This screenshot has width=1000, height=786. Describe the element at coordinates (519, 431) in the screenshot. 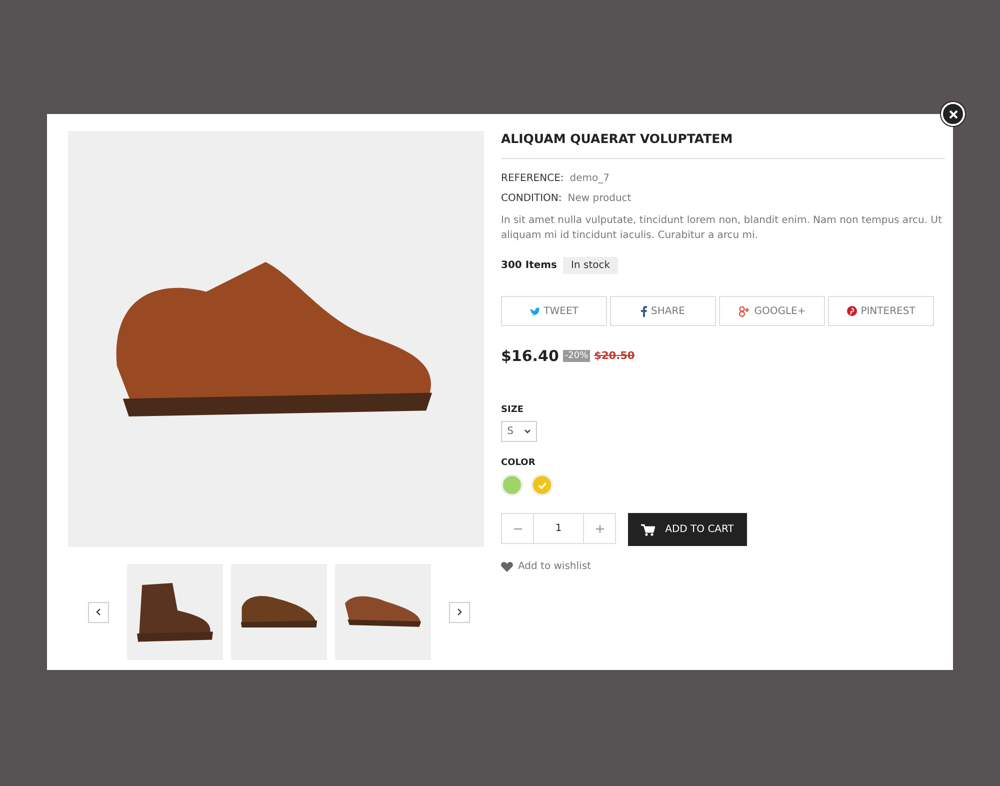

I see `size-select: S` at that location.